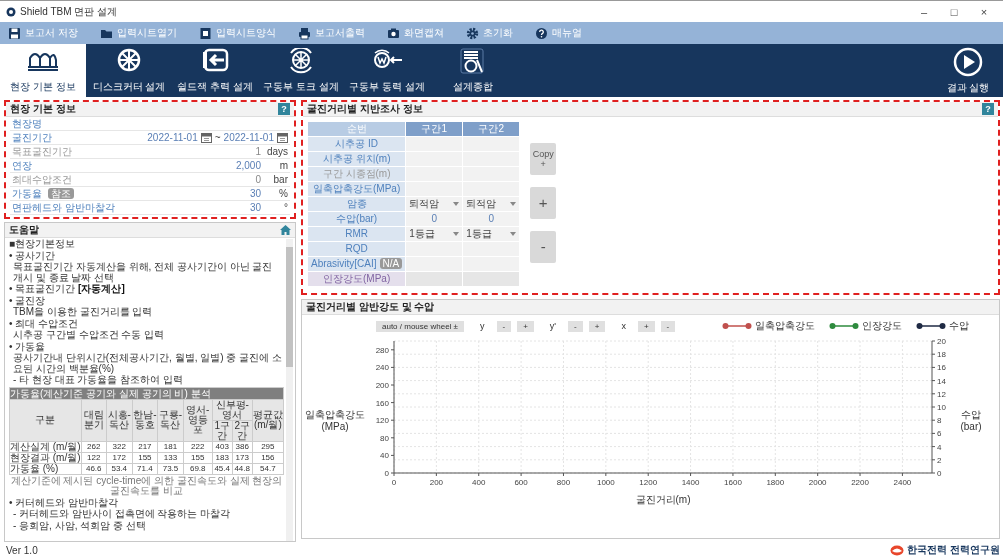 The height and width of the screenshot is (557, 1003). Describe the element at coordinates (959, 326) in the screenshot. I see `legend-label: 수압` at that location.